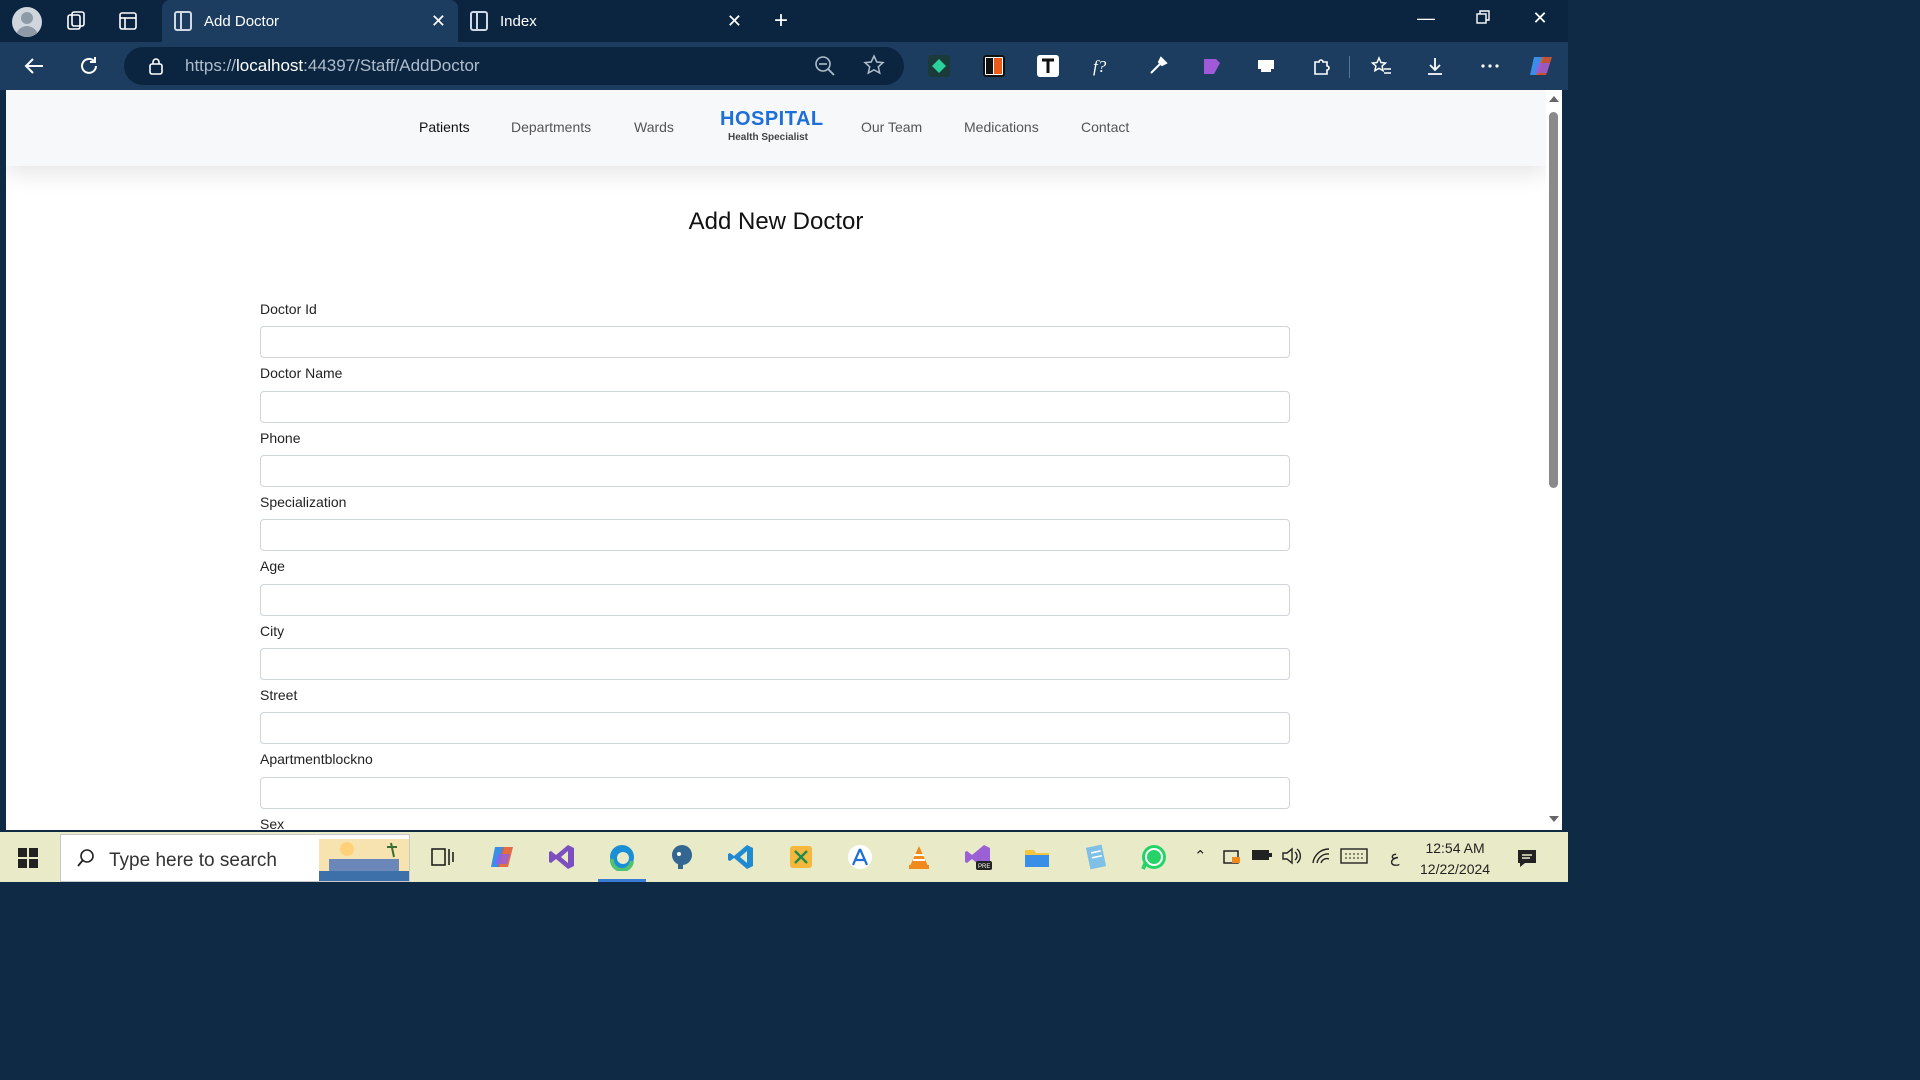 The image size is (1920, 1080). I want to click on back-icon, so click(34, 66).